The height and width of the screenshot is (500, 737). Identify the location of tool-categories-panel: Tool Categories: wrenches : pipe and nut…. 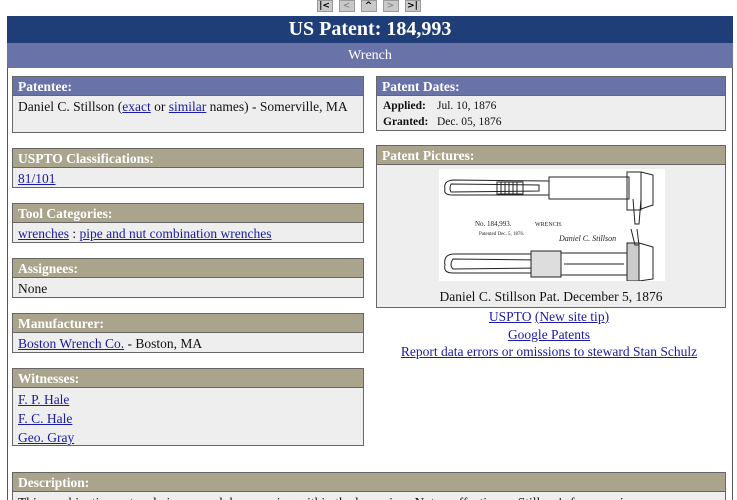
(188, 223).